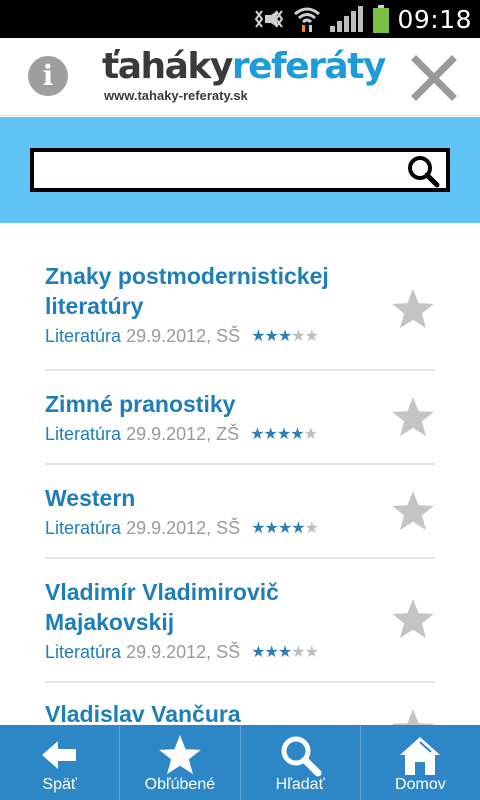 The width and height of the screenshot is (480, 800). I want to click on item-title: Zimné pranostiky, so click(210, 404).